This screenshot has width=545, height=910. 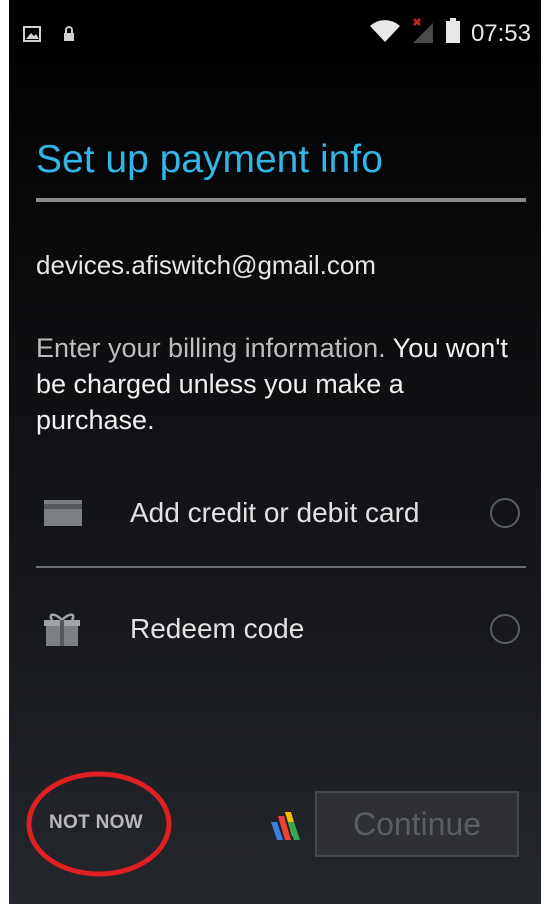 I want to click on options-divider, so click(x=281, y=567).